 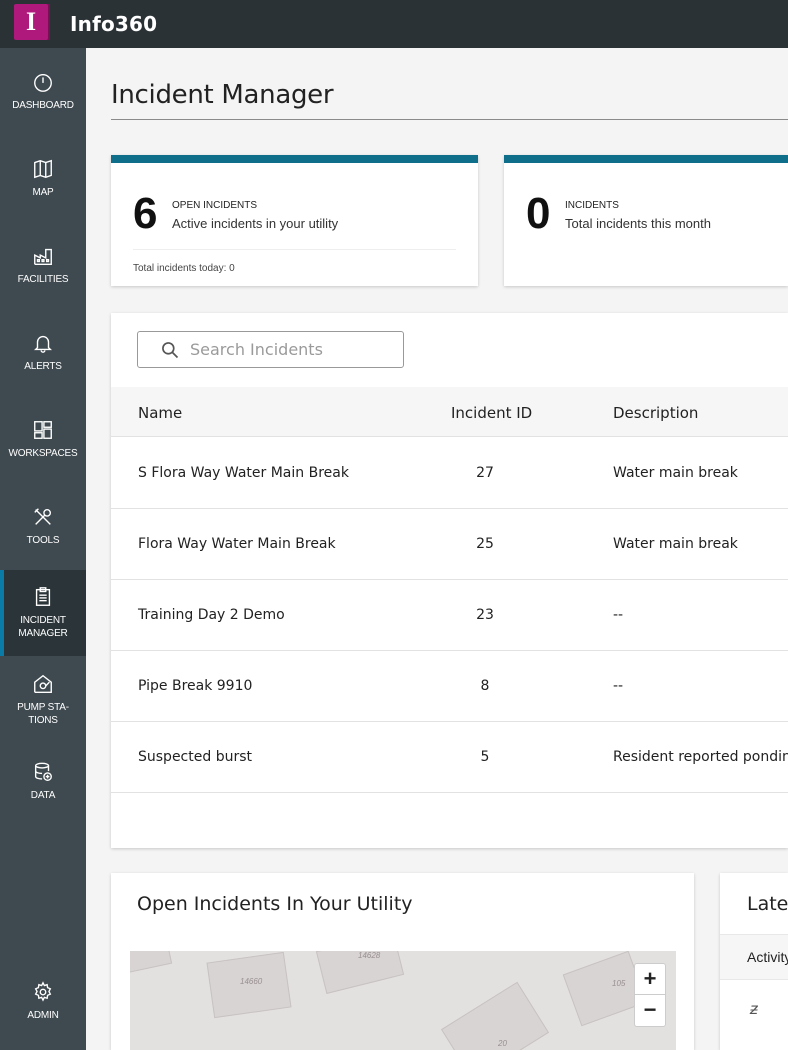 I want to click on map-panel-title: Open Incidents In Your Utility, so click(x=275, y=904).